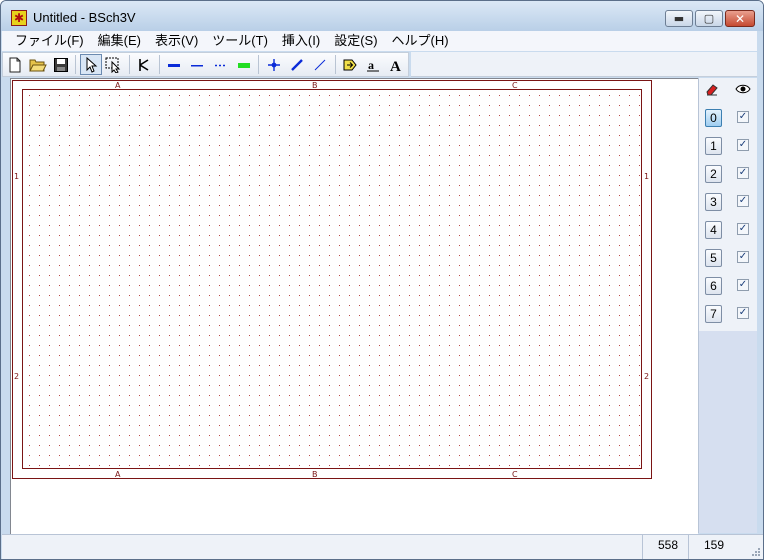  Describe the element at coordinates (743, 201) in the screenshot. I see `layer-3-visible-checkbox: ✓` at that location.